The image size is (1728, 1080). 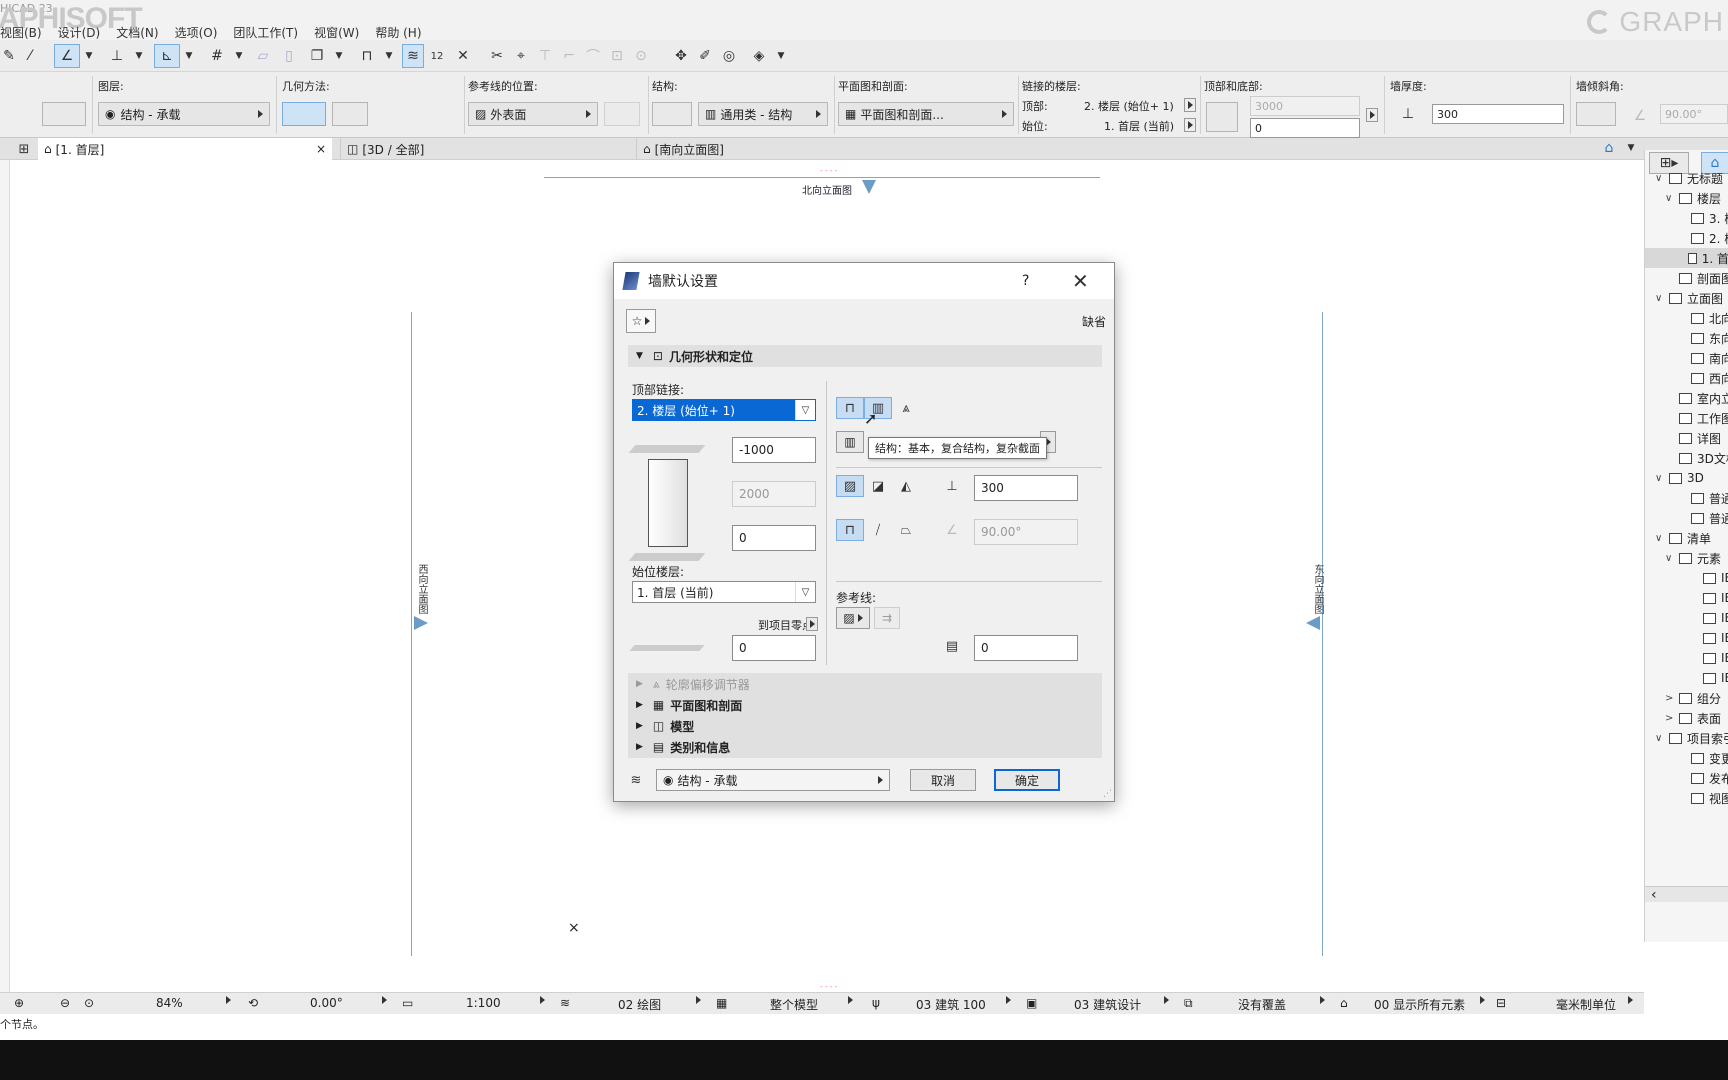 I want to click on cross-icon: ✕, so click(x=463, y=56).